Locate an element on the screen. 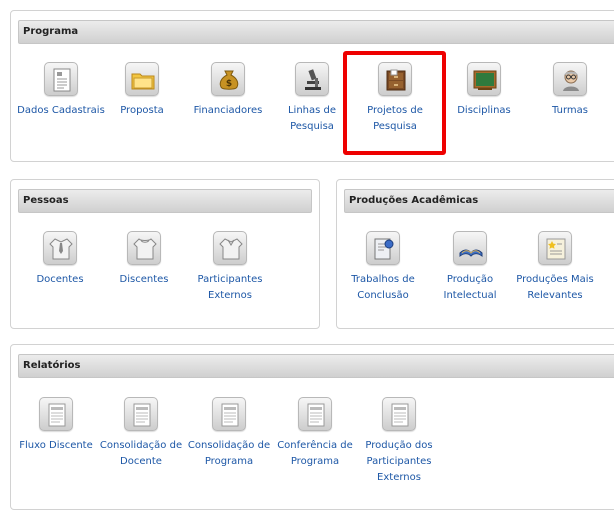  shirt-tie-icon is located at coordinates (60, 248).